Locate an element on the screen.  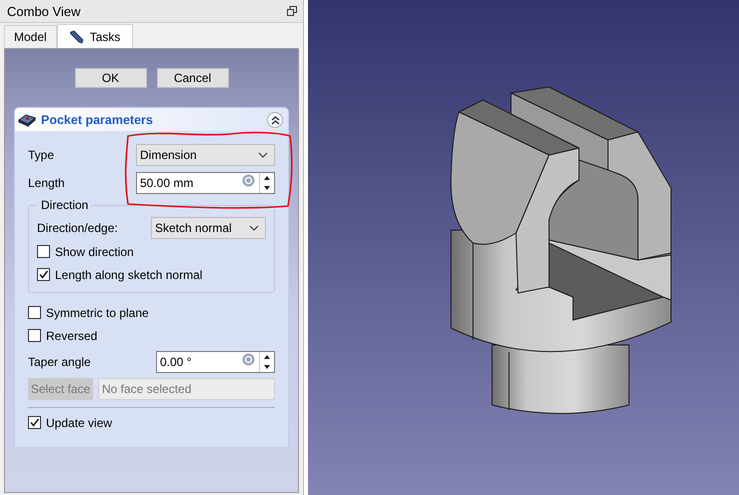
pencil-icon is located at coordinates (77, 37).